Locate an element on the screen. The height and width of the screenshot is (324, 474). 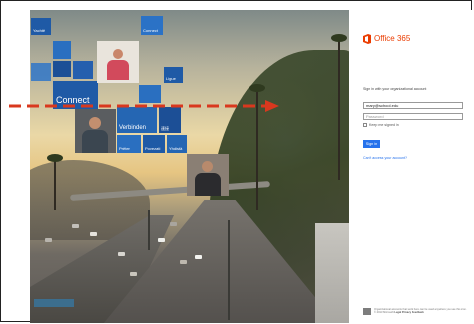
keep-signed-in-checkbox is located at coordinates (365, 125).